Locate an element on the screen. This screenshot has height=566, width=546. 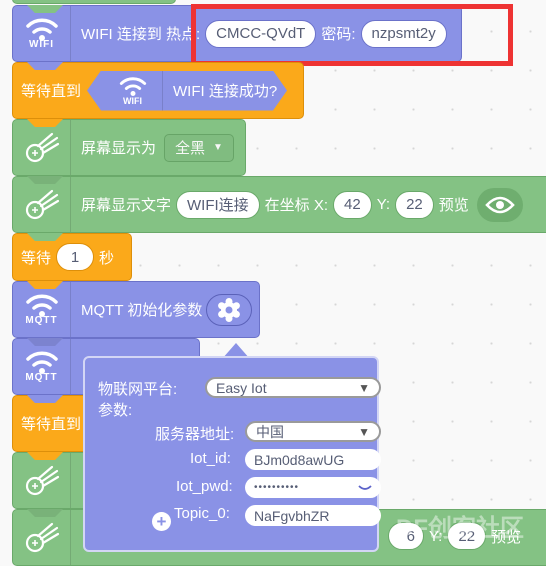
display-text-input: WIFI连接 is located at coordinates (218, 204).